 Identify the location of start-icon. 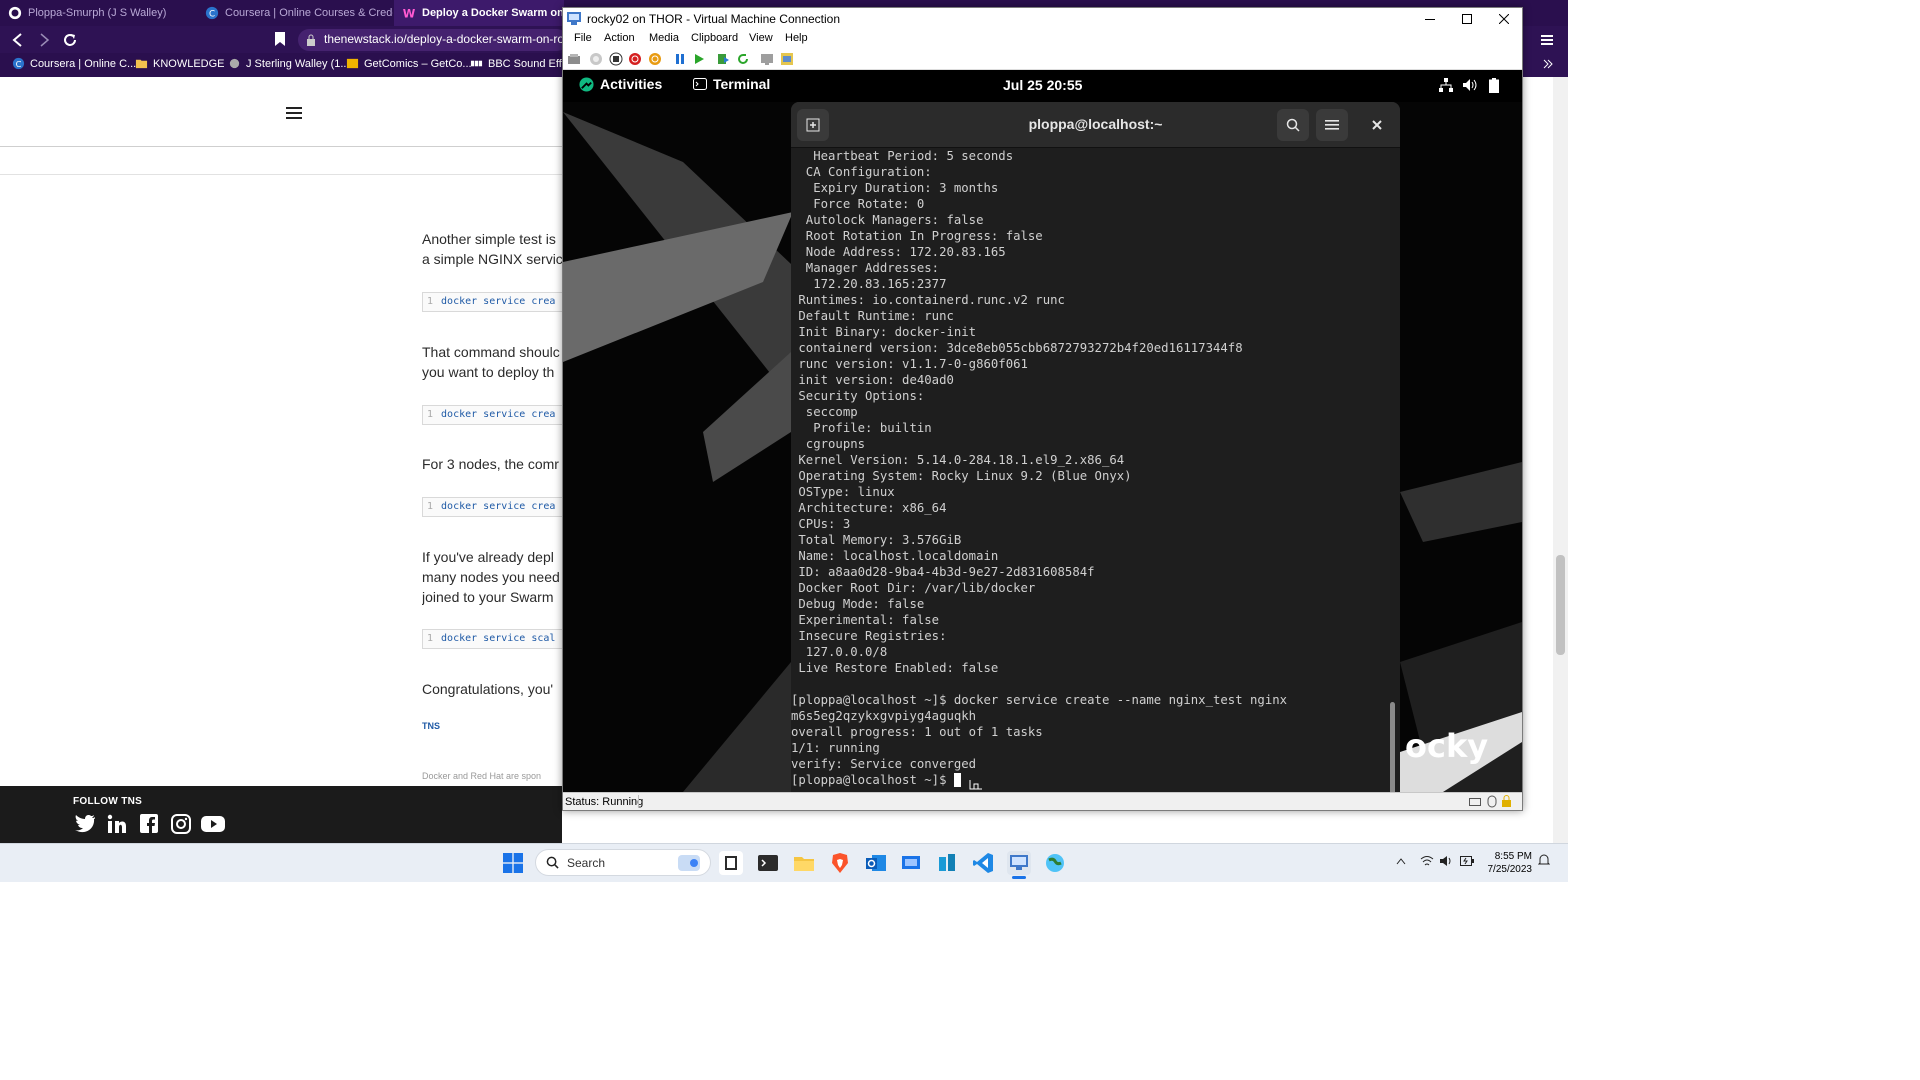
(596, 59).